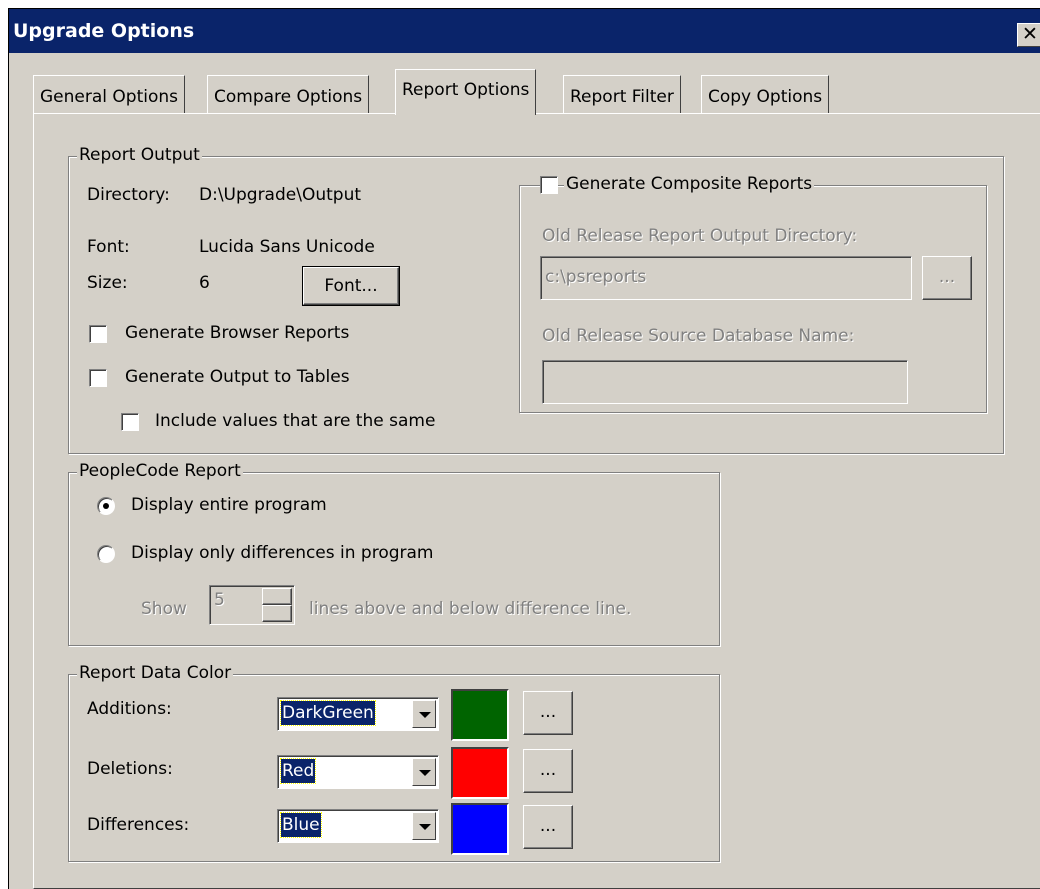 This screenshot has width=1040, height=889. What do you see at coordinates (130, 422) in the screenshot?
I see `include-same-checkbox` at bounding box center [130, 422].